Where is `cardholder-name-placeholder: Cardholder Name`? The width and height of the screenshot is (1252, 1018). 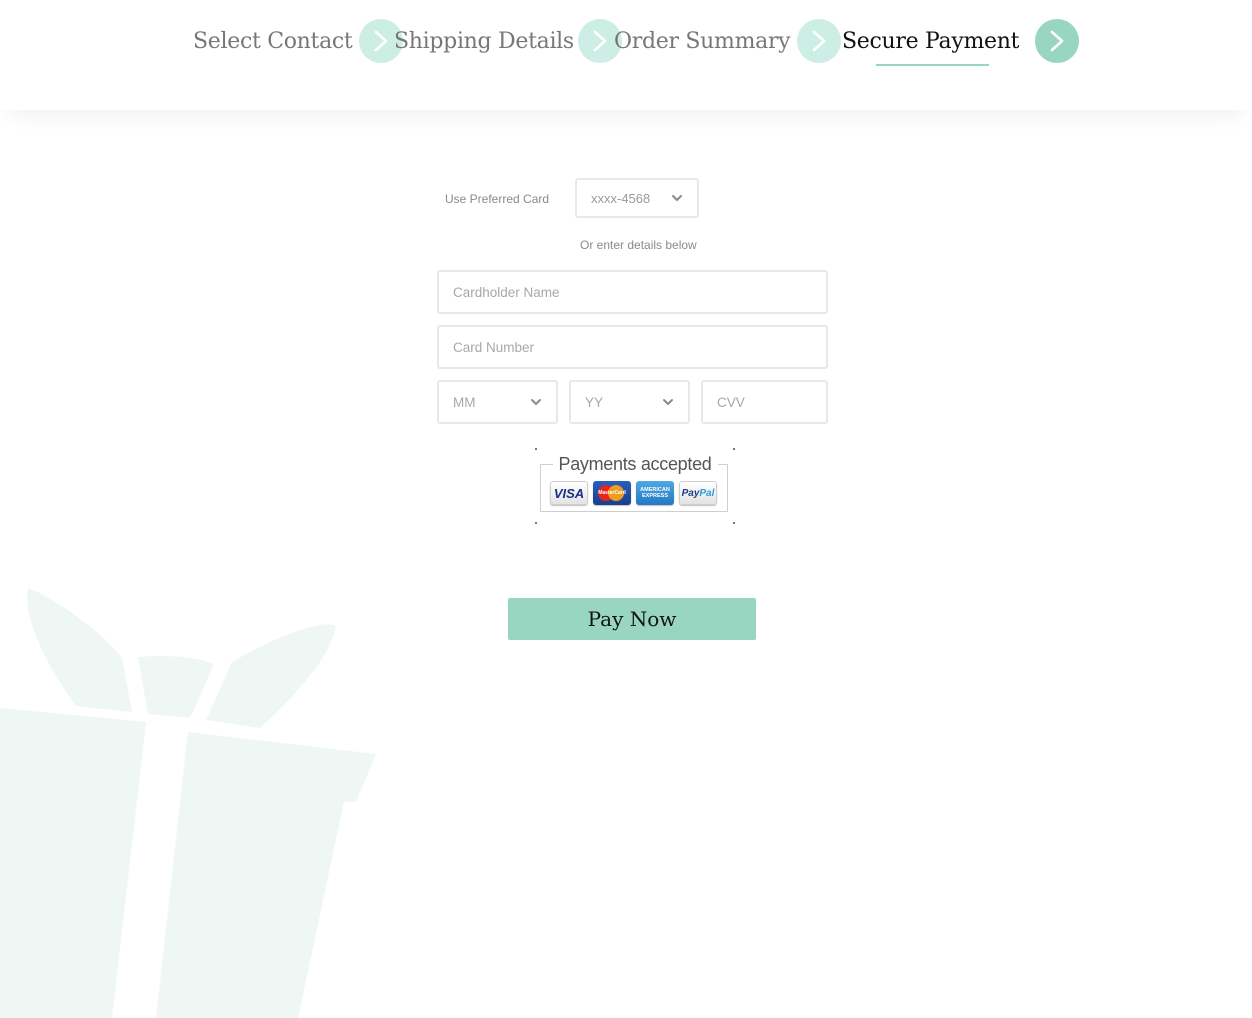
cardholder-name-placeholder: Cardholder Name is located at coordinates (506, 292).